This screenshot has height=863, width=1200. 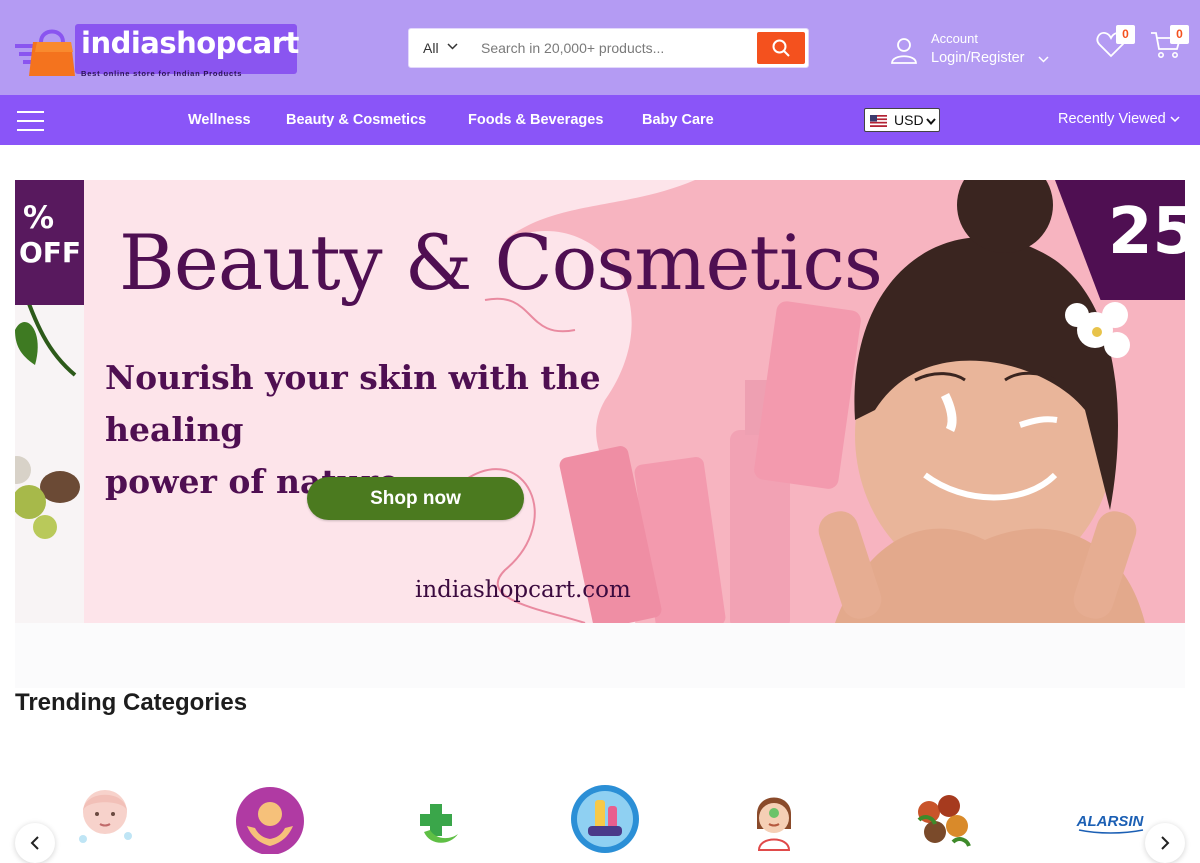 I want to click on cart-button: 0, so click(x=1170, y=44).